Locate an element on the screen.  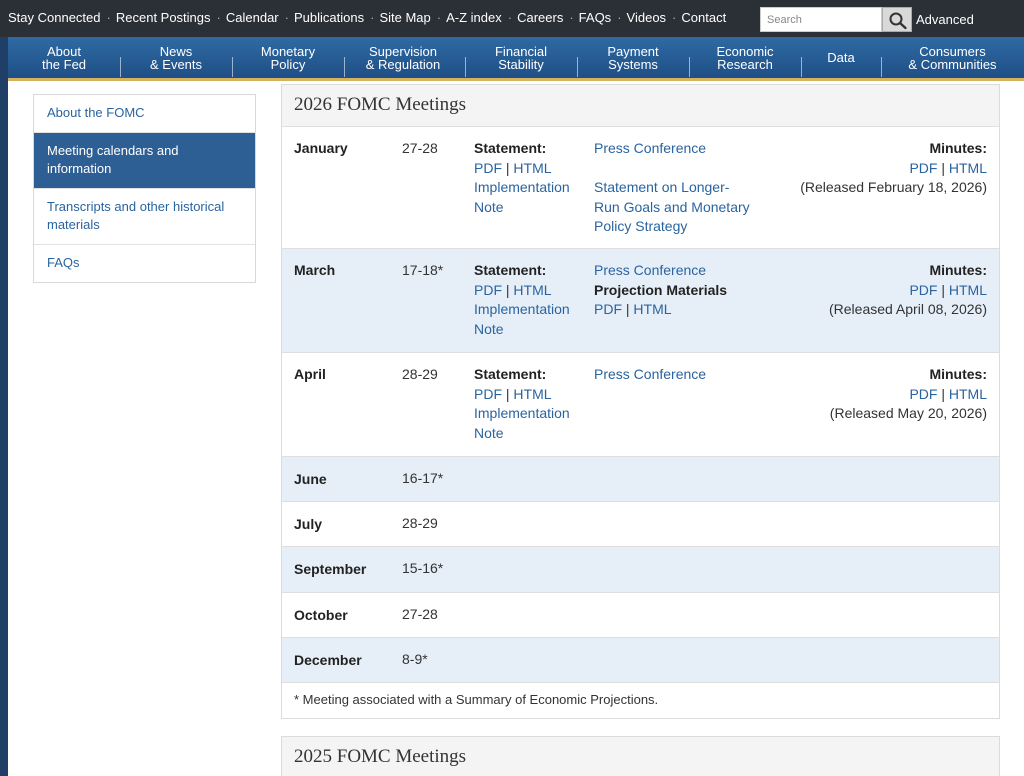
search-input is located at coordinates (821, 19).